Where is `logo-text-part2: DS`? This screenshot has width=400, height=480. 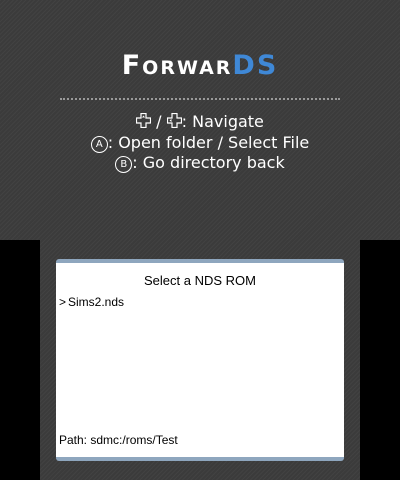
logo-text-part2: DS is located at coordinates (255, 65).